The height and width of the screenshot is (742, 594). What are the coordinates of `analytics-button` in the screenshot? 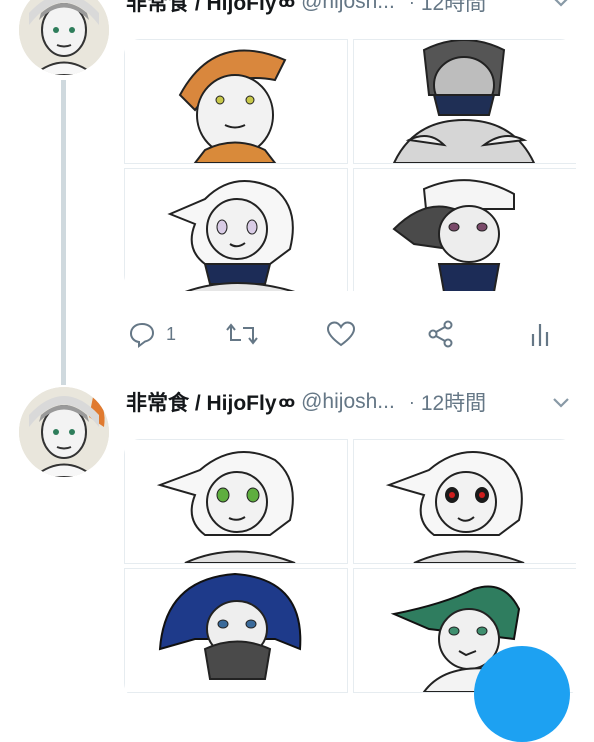 It's located at (540, 334).